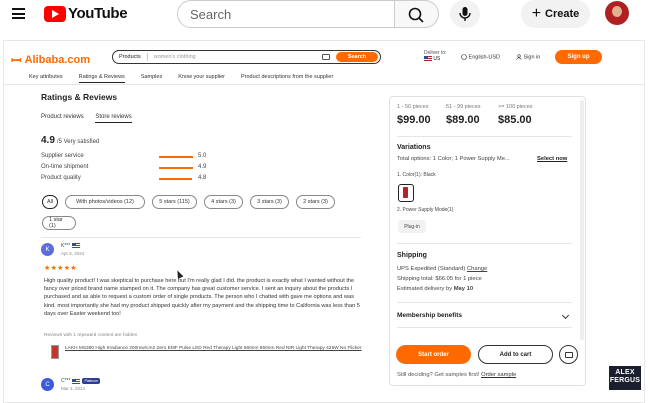  Describe the element at coordinates (625, 378) in the screenshot. I see `channel-watermark: ALEX FERGUS` at that location.